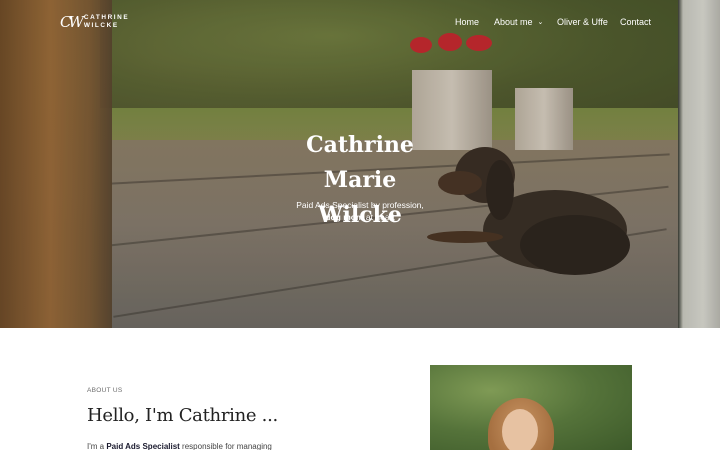  Describe the element at coordinates (225, 446) in the screenshot. I see `about-body-suffix: responsible for managing` at that location.